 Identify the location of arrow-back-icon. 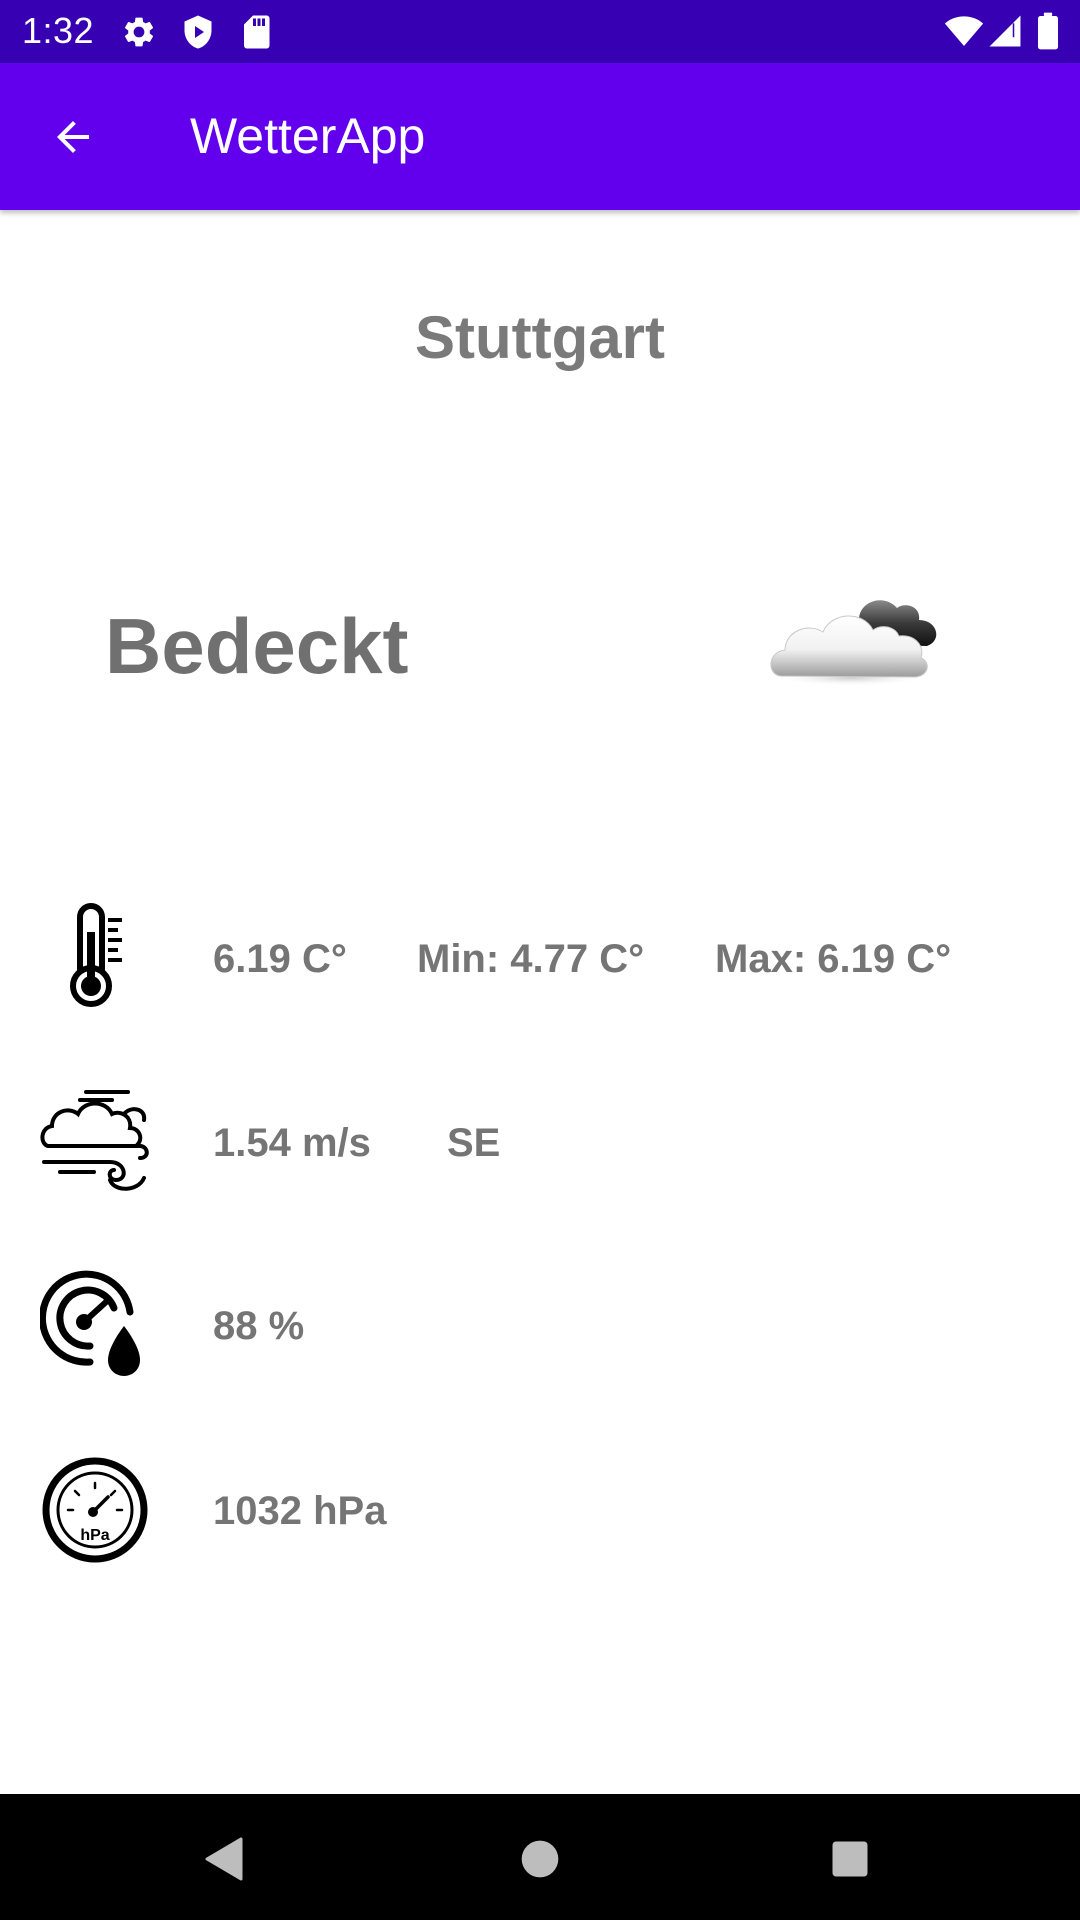
(73, 137).